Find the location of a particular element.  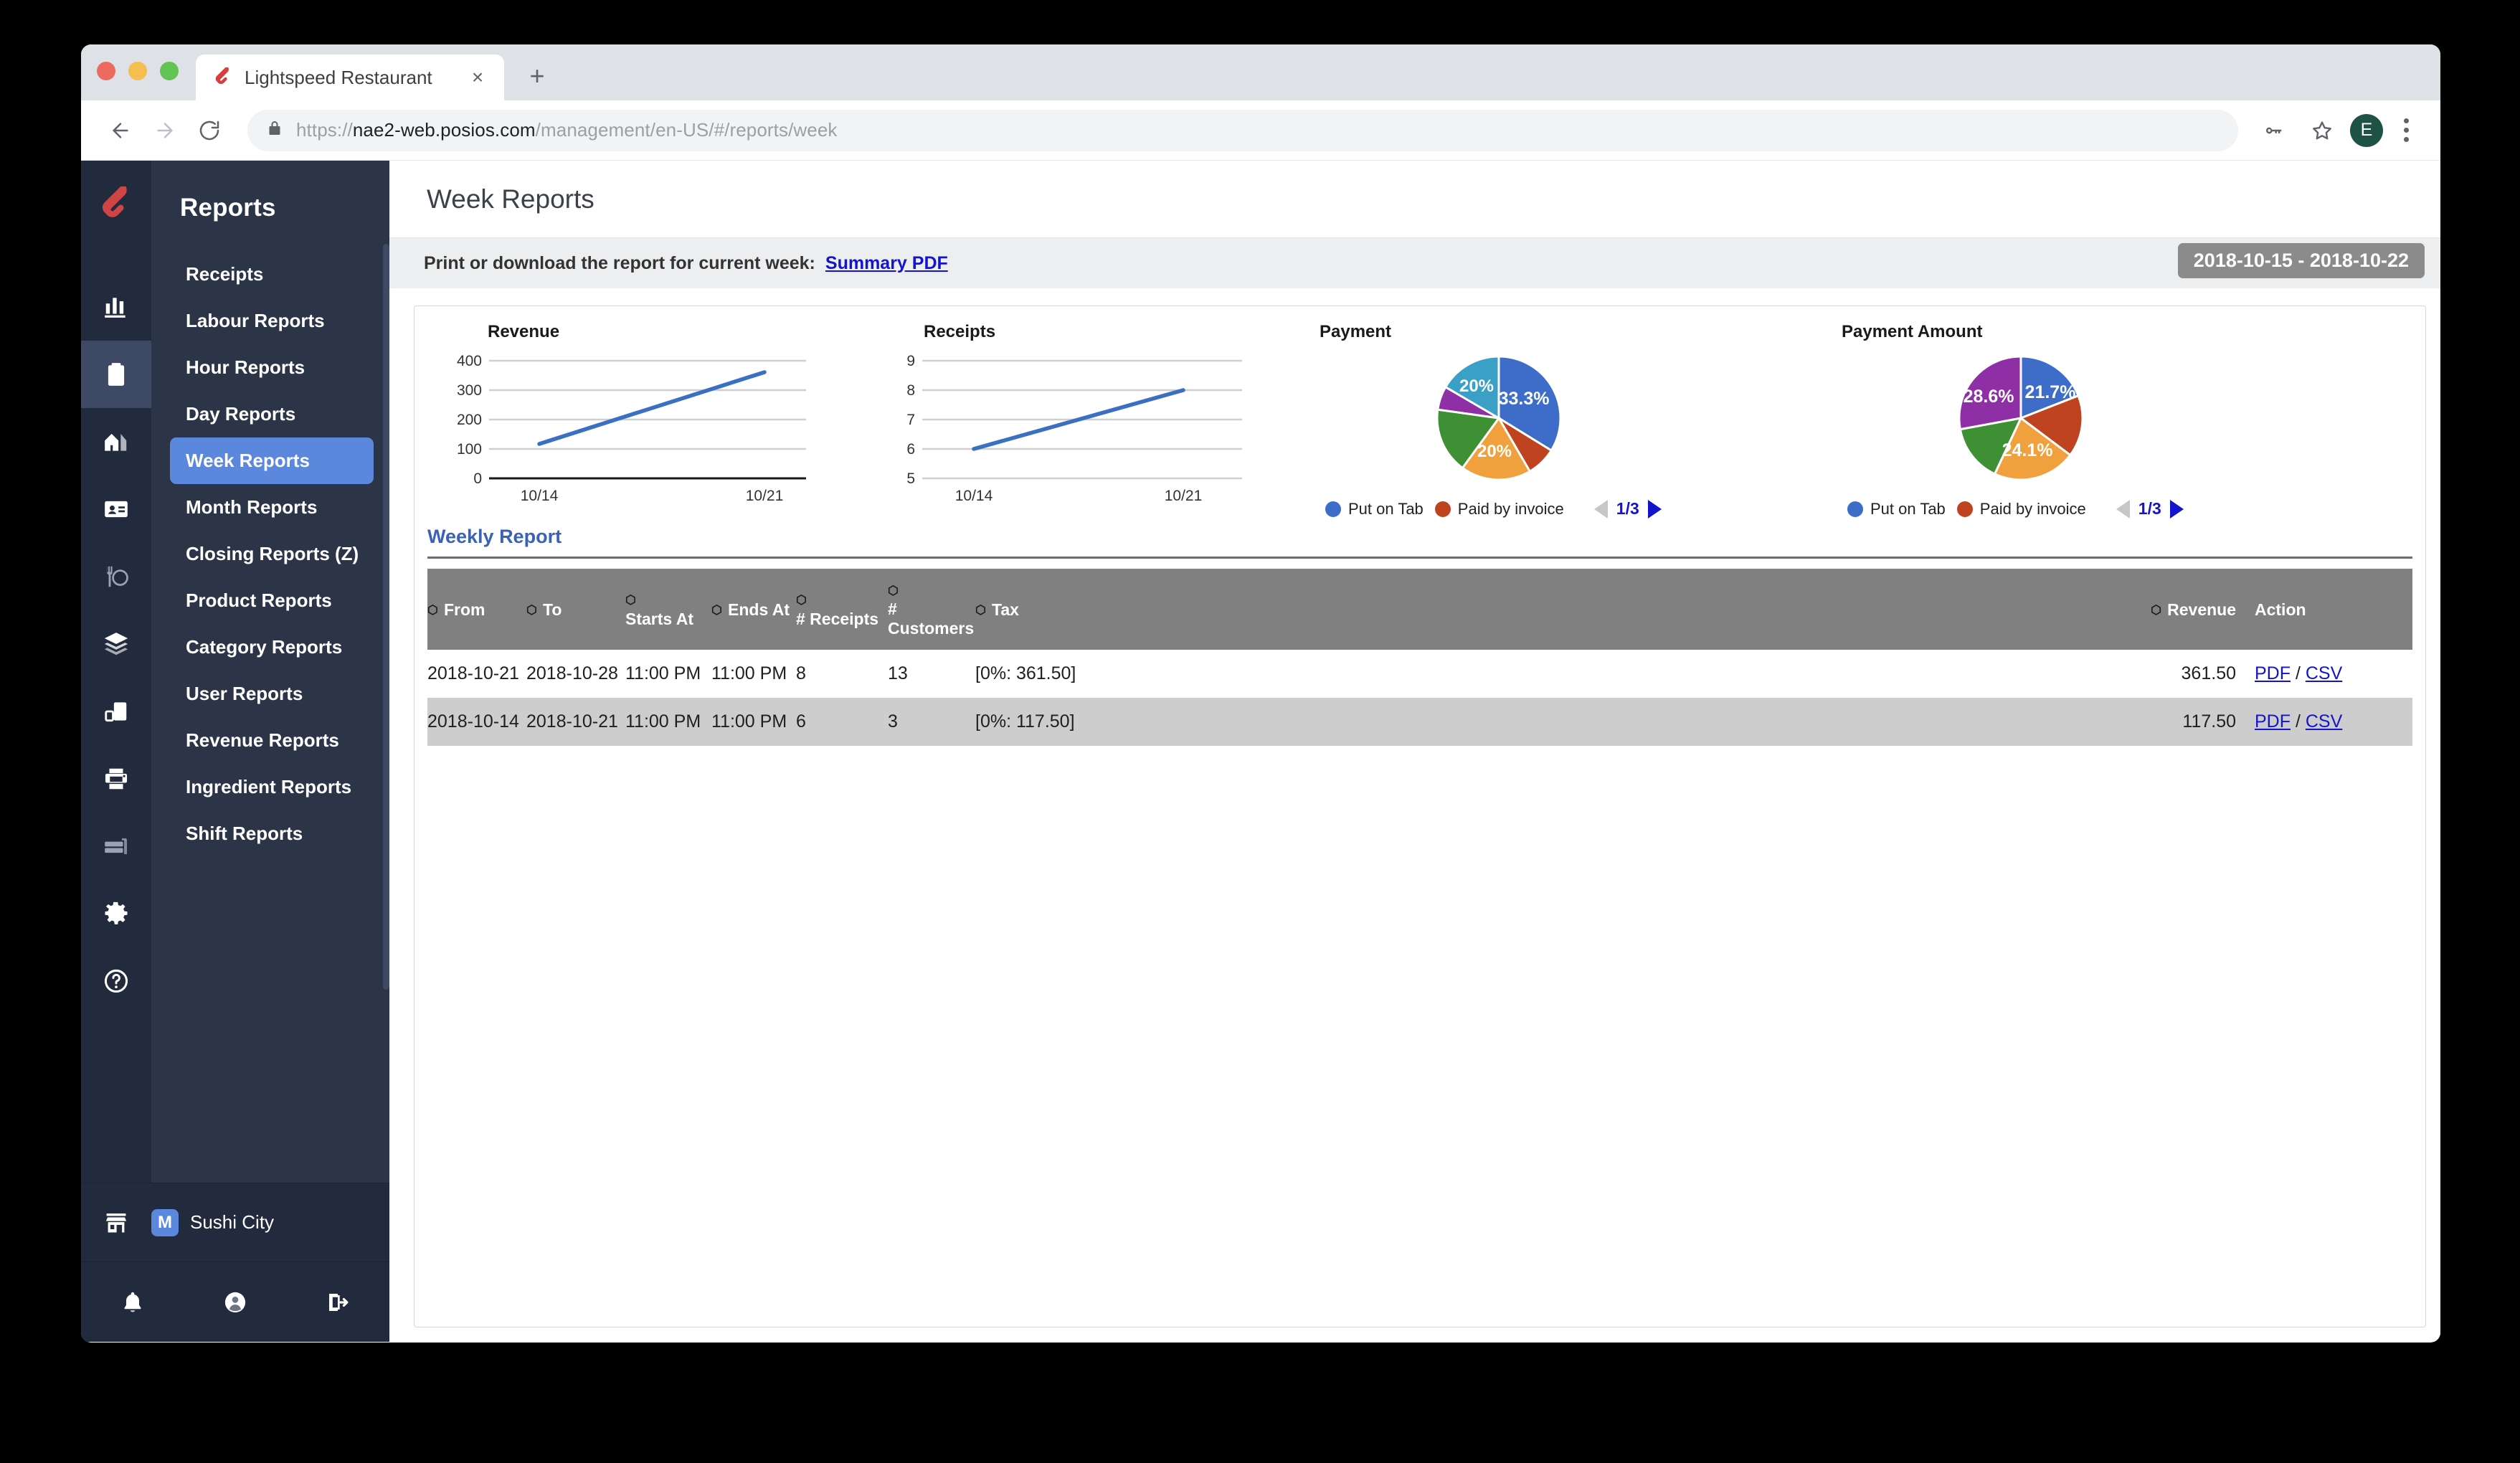

payment-pie-legend: Put on Tab Paid by invoice 1/3 is located at coordinates (1571, 509).